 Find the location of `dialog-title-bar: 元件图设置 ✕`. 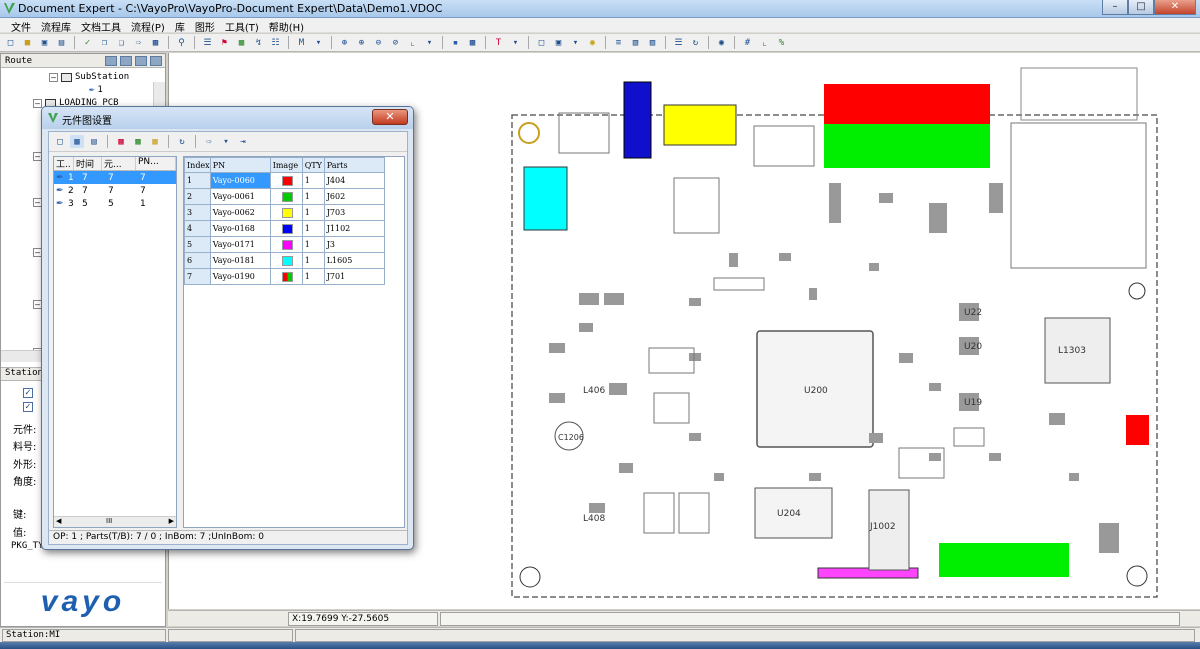

dialog-title-bar: 元件图设置 ✕ is located at coordinates (227, 118).